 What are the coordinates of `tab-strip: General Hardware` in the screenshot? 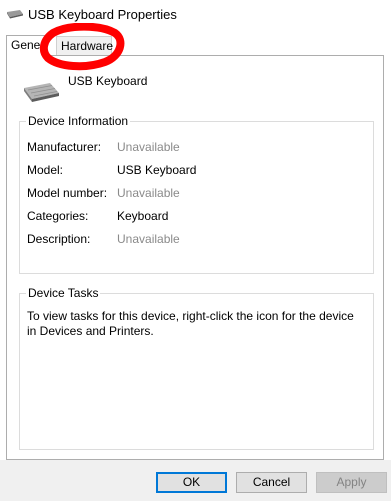 It's located at (195, 45).